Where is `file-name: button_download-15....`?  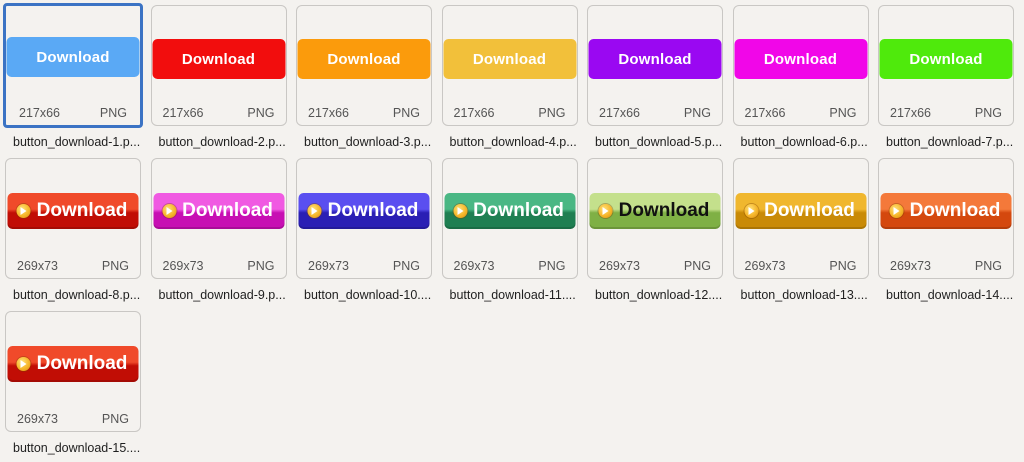
file-name: button_download-15.... is located at coordinates (77, 448).